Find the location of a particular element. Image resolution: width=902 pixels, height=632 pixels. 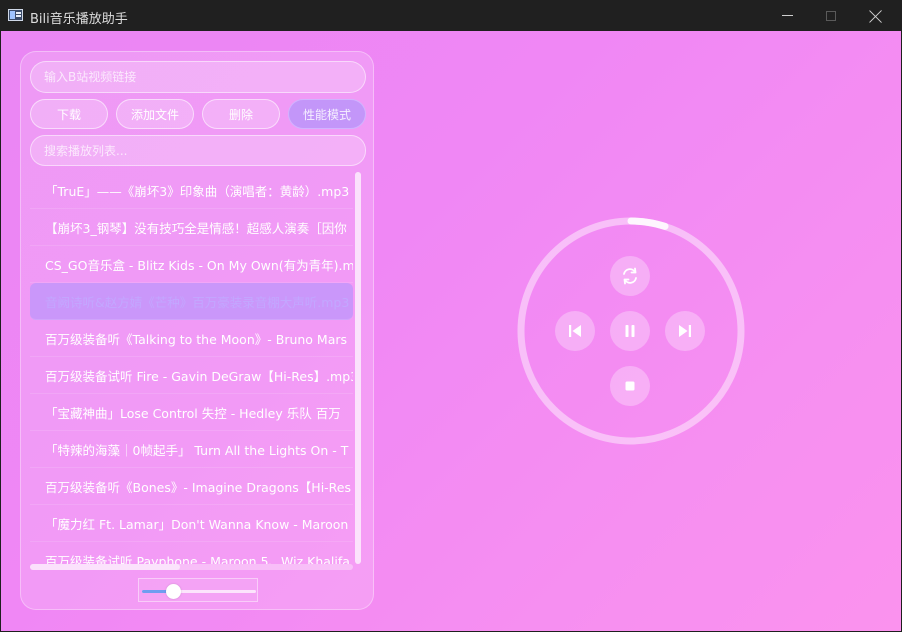

maximize-icon is located at coordinates (831, 15).